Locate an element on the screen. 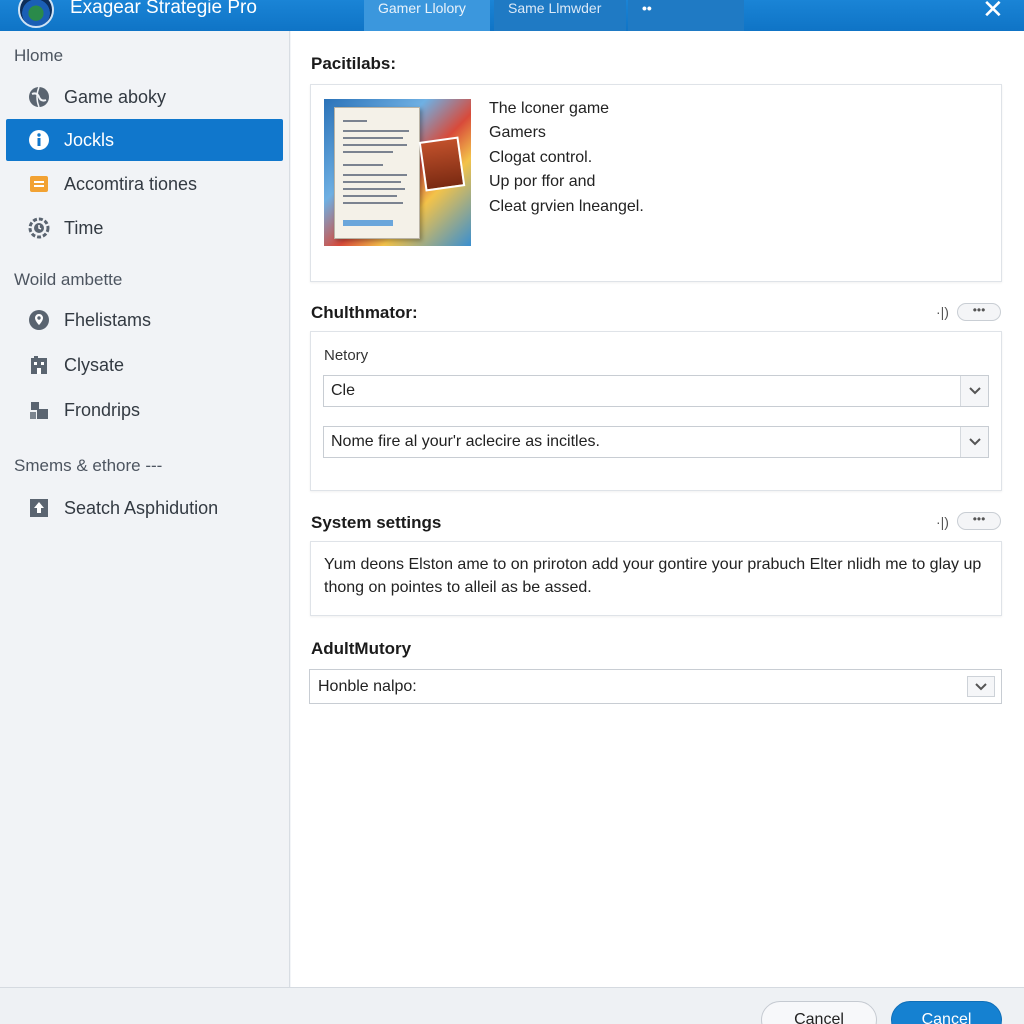 The image size is (1024, 1024). sidebar-item-game-aboky: Game aboky is located at coordinates (144, 97).